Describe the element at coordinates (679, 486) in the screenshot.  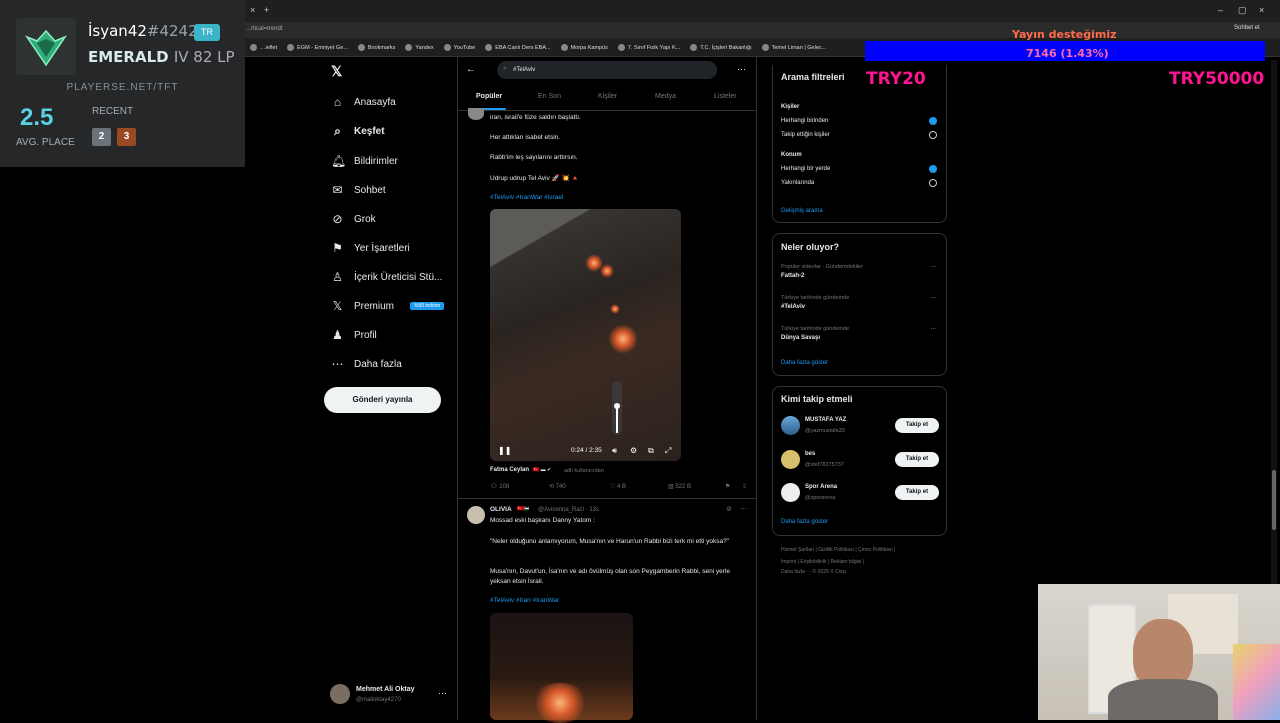
I see `view-count: ▥ 522 B` at that location.